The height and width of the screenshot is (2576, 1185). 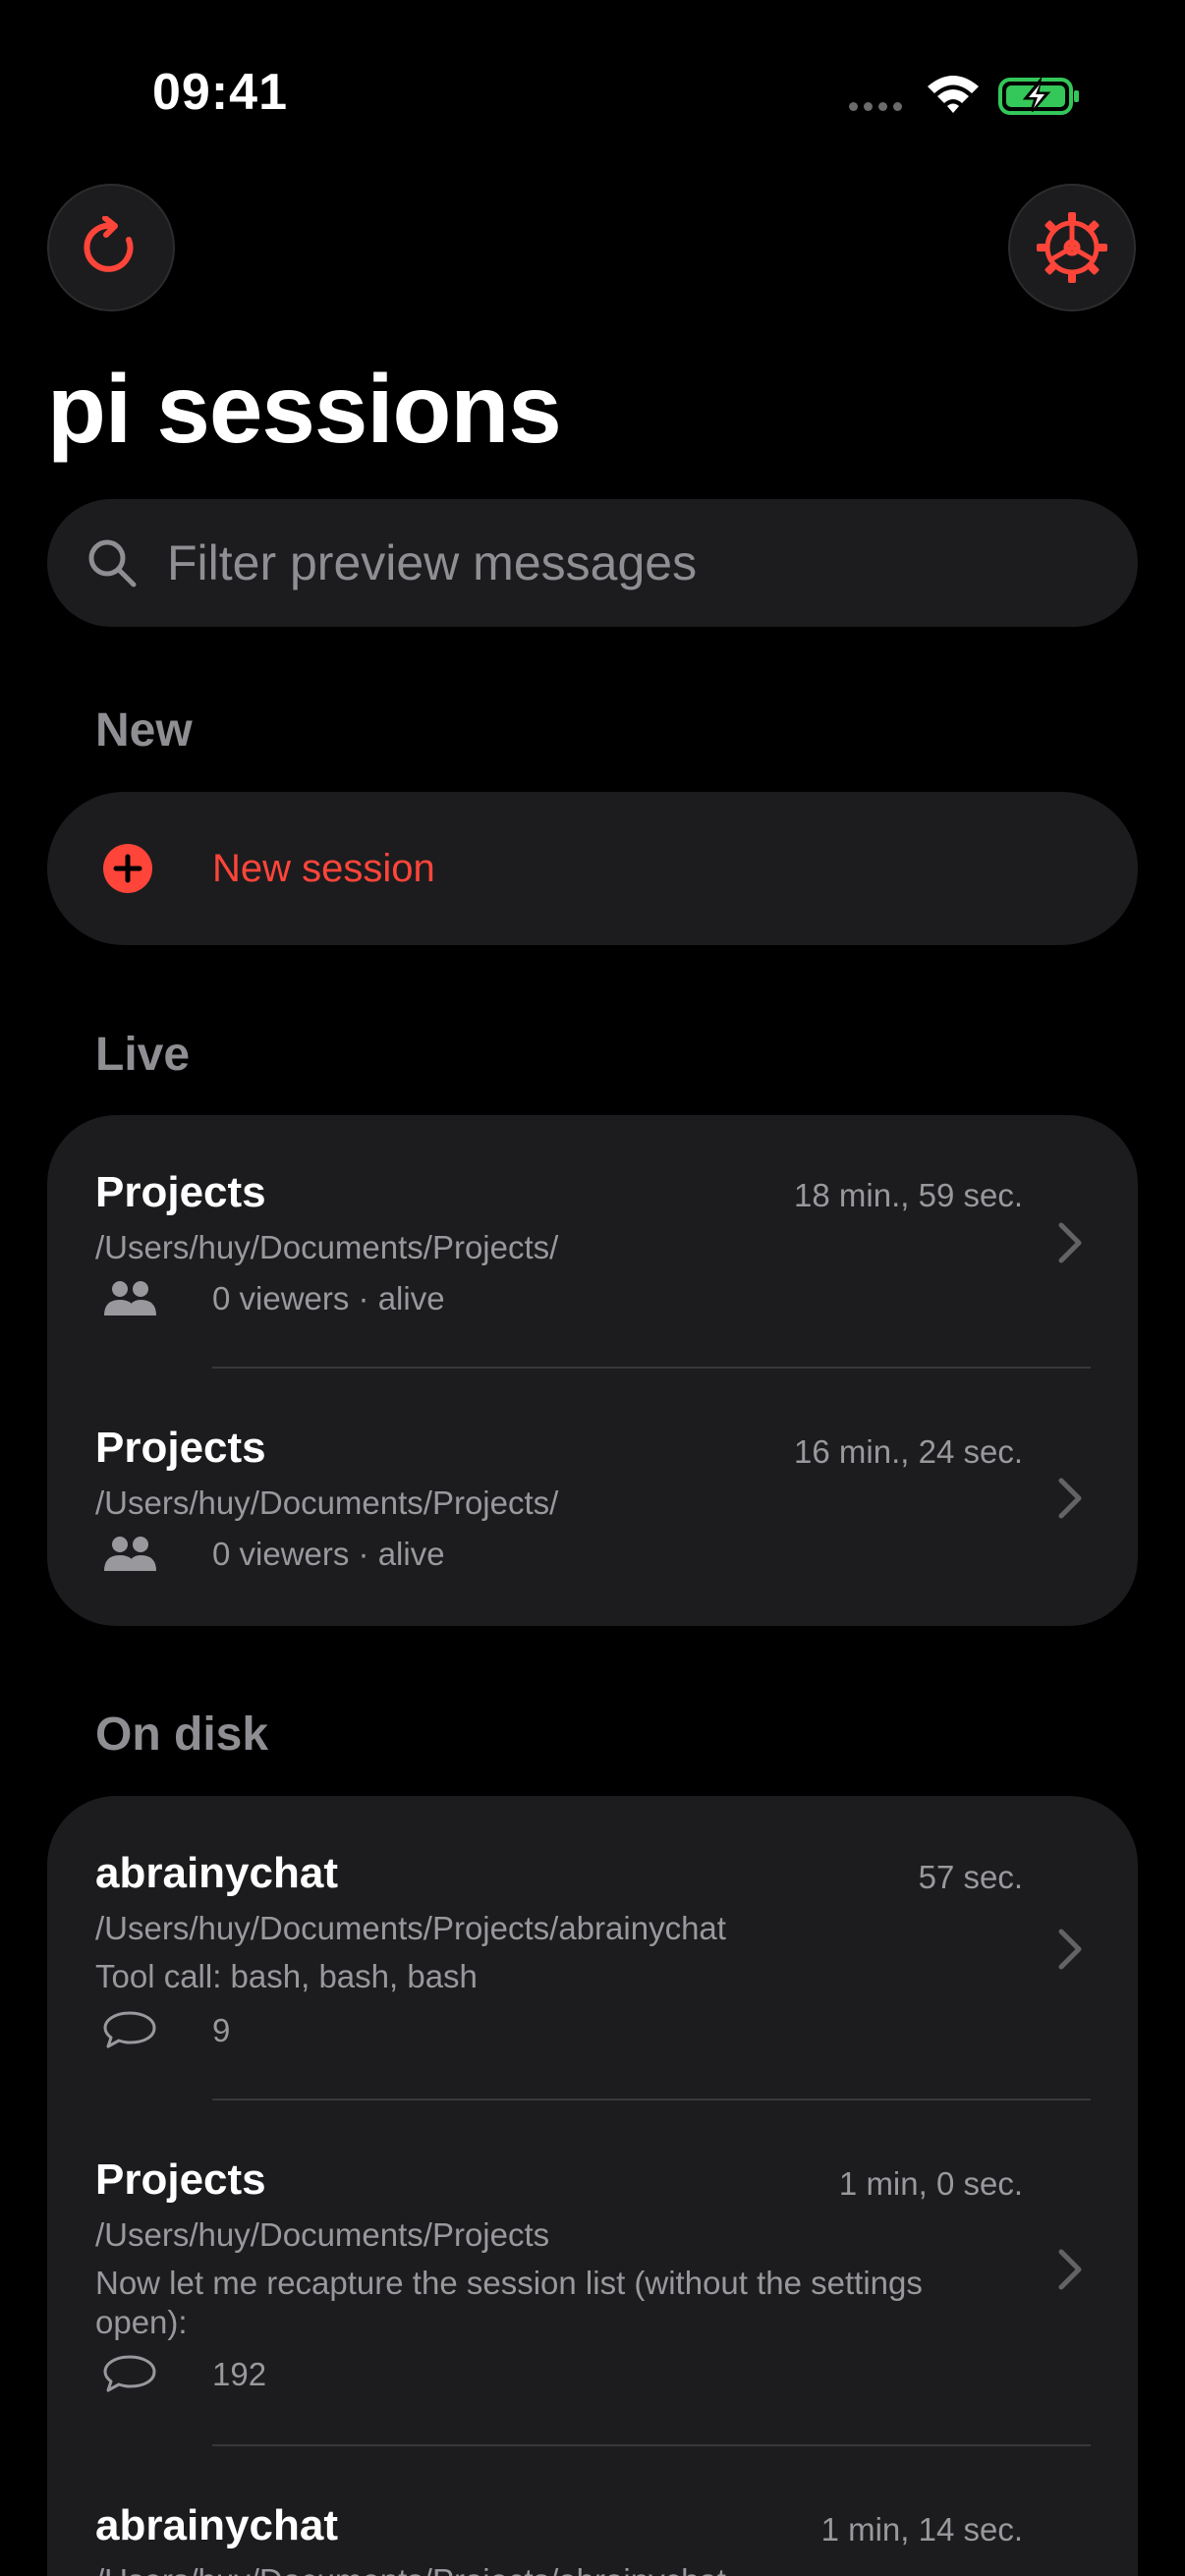 I want to click on section-header-new: New, so click(x=144, y=730).